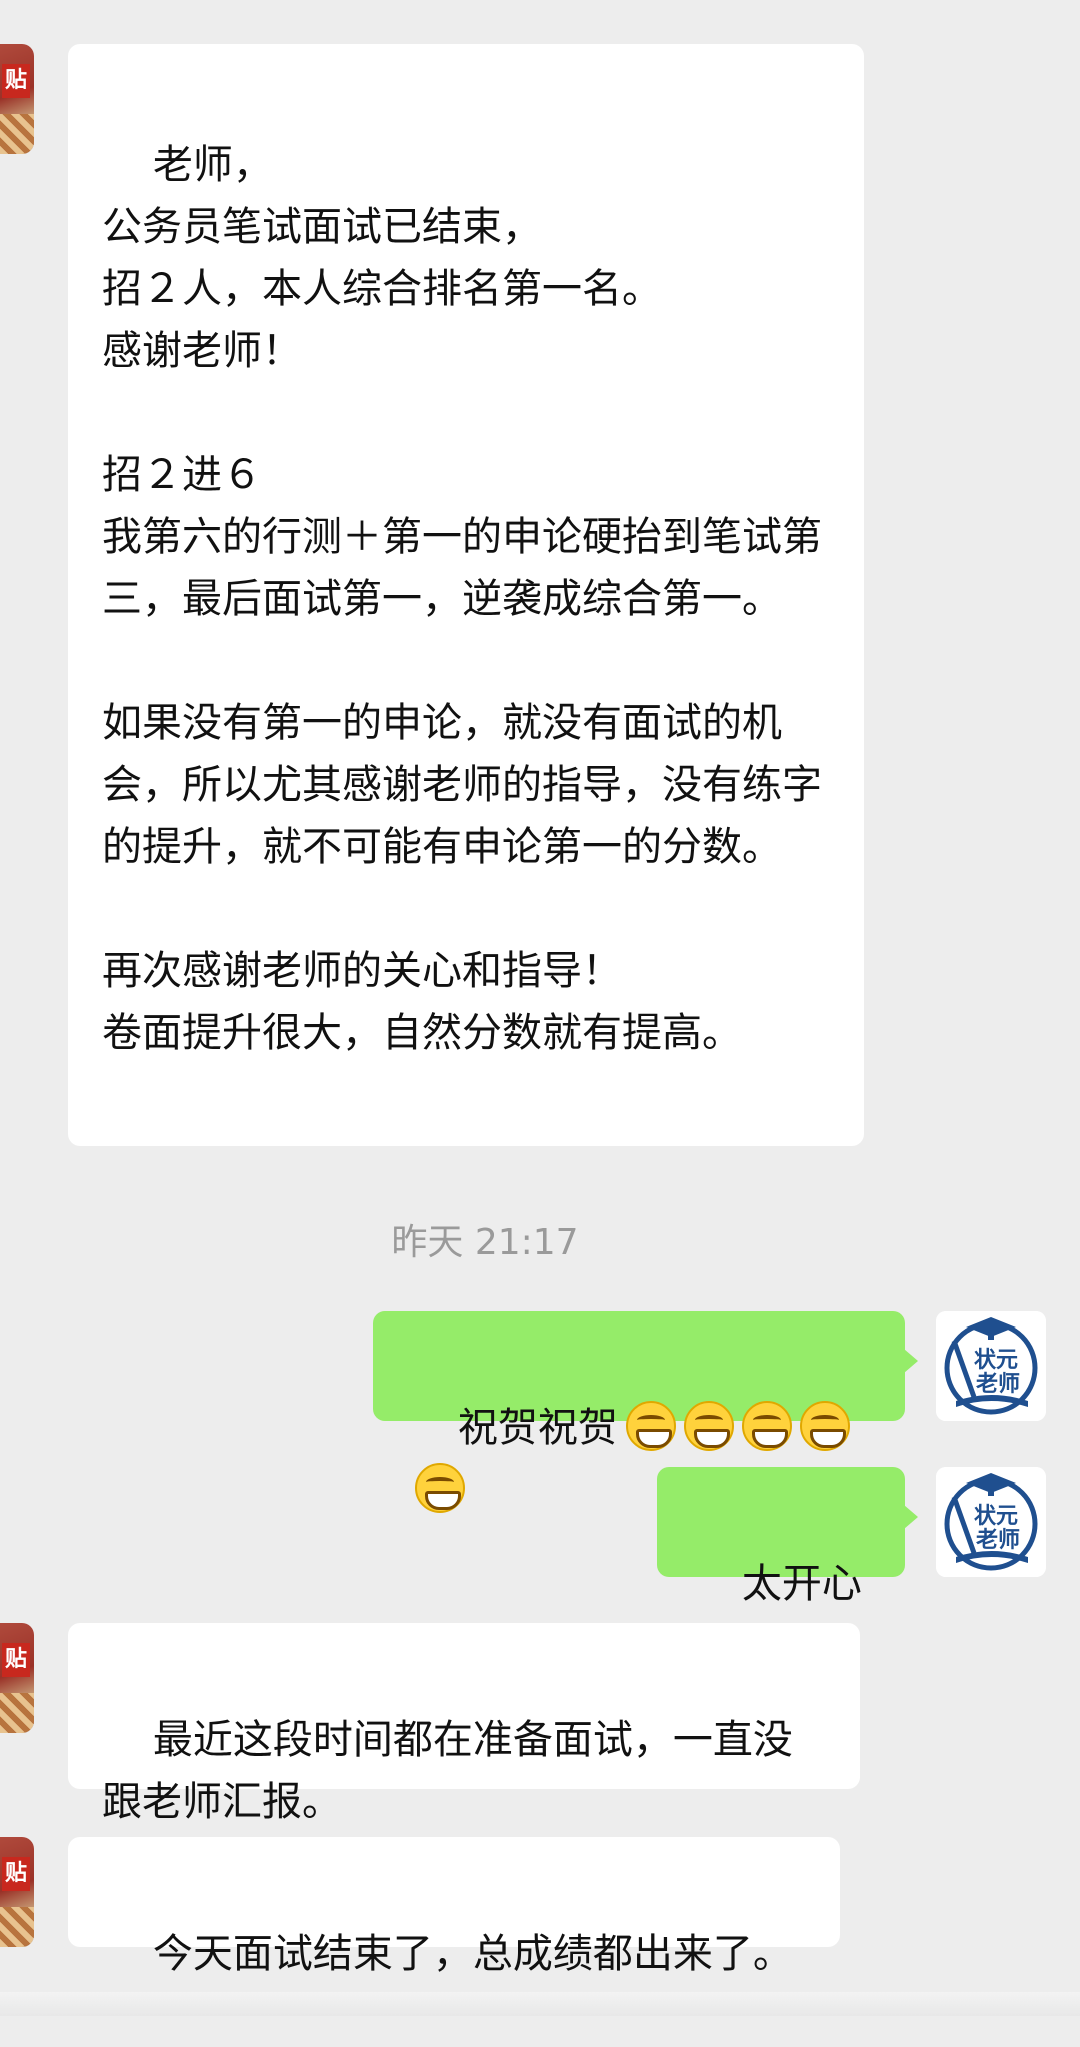 The image size is (1080, 2047). What do you see at coordinates (472, 1954) in the screenshot?
I see `message-text: 今天面试结束了，总成绩都出来了。` at bounding box center [472, 1954].